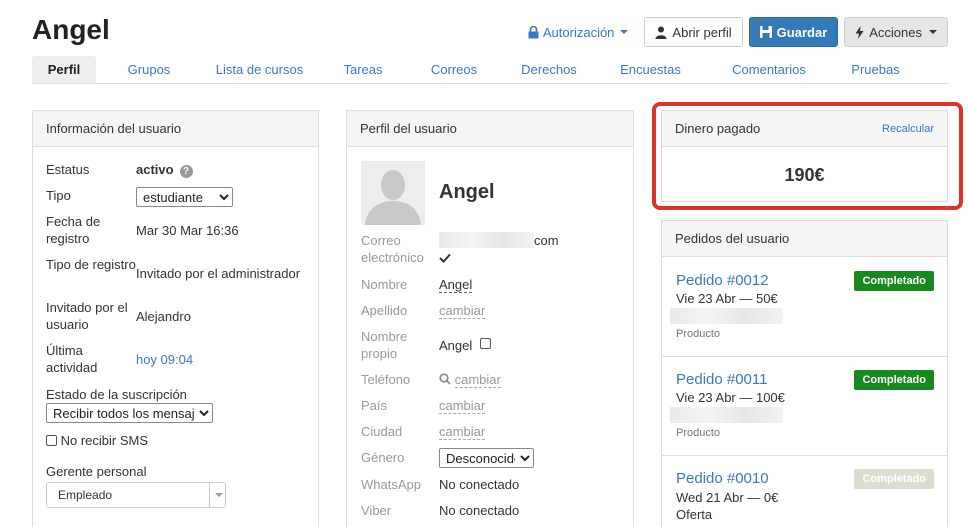 The height and width of the screenshot is (527, 968). What do you see at coordinates (727, 298) in the screenshot?
I see `order-line: Vie 23 Abr — 50€` at bounding box center [727, 298].